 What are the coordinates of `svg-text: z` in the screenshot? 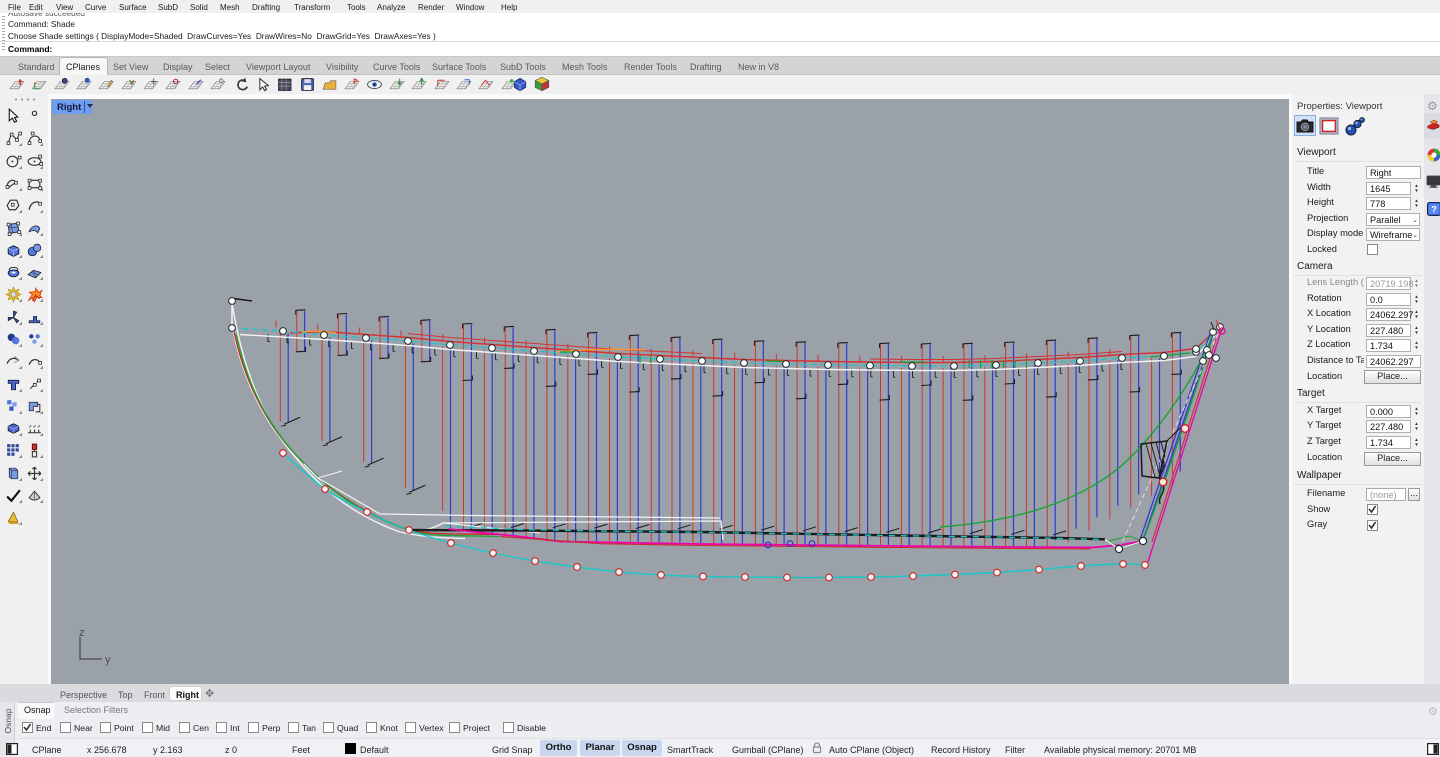 It's located at (82, 633).